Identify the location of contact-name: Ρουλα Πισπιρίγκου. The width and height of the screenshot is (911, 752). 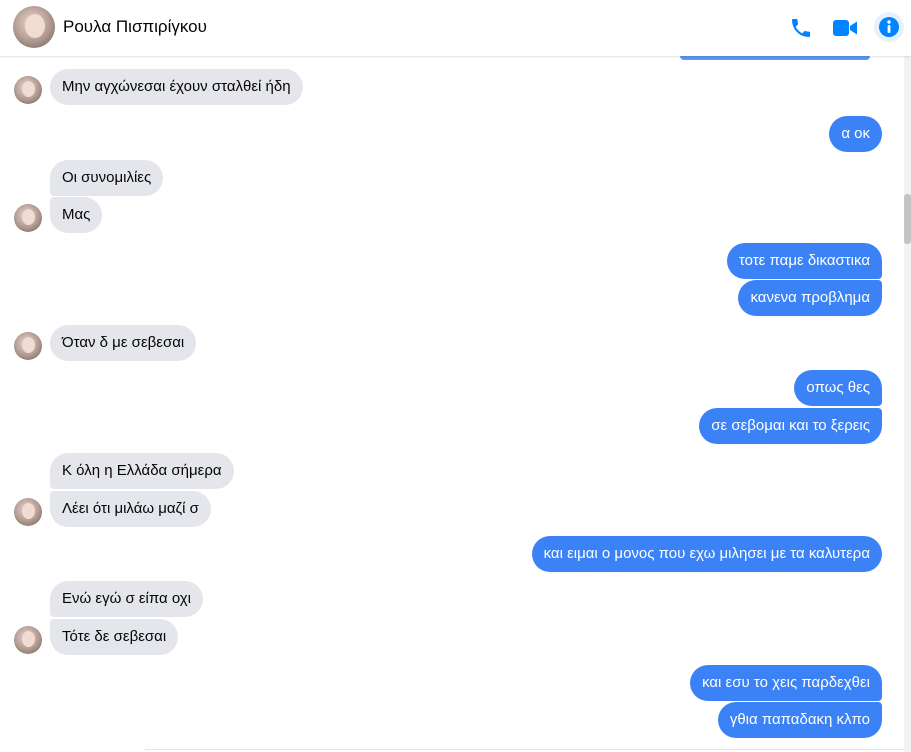
(135, 27).